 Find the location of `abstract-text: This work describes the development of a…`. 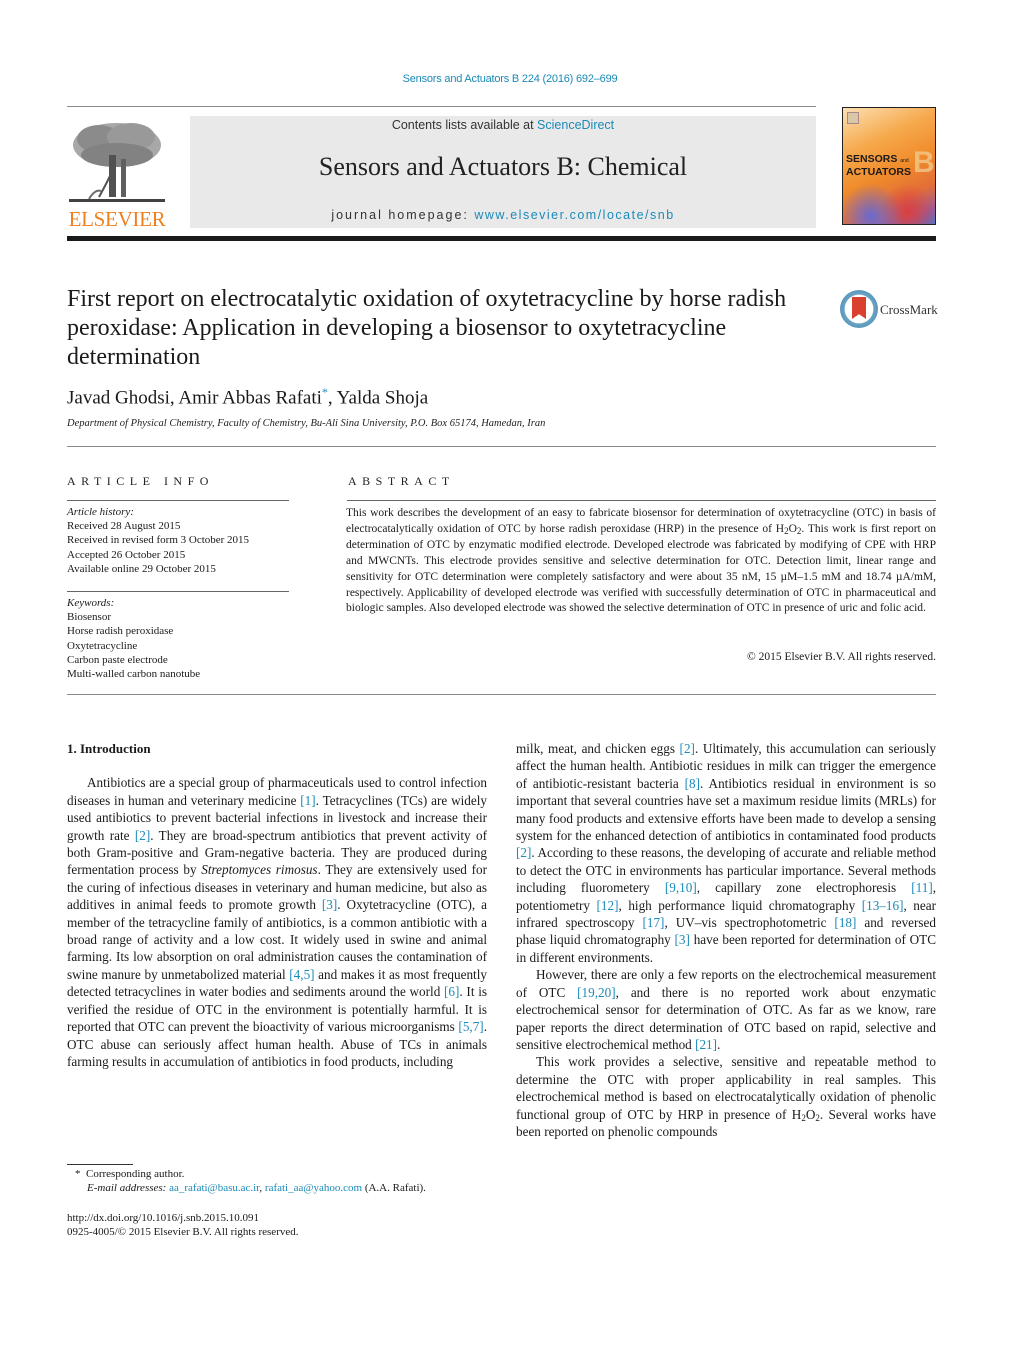

abstract-text: This work describes the development of a… is located at coordinates (641, 561).